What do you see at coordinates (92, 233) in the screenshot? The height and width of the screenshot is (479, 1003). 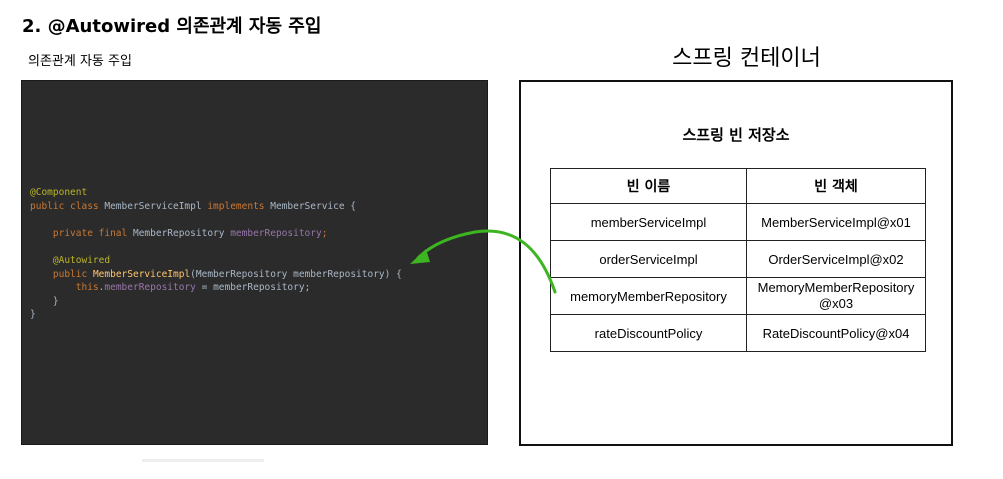 I see `code-keyword: private final` at bounding box center [92, 233].